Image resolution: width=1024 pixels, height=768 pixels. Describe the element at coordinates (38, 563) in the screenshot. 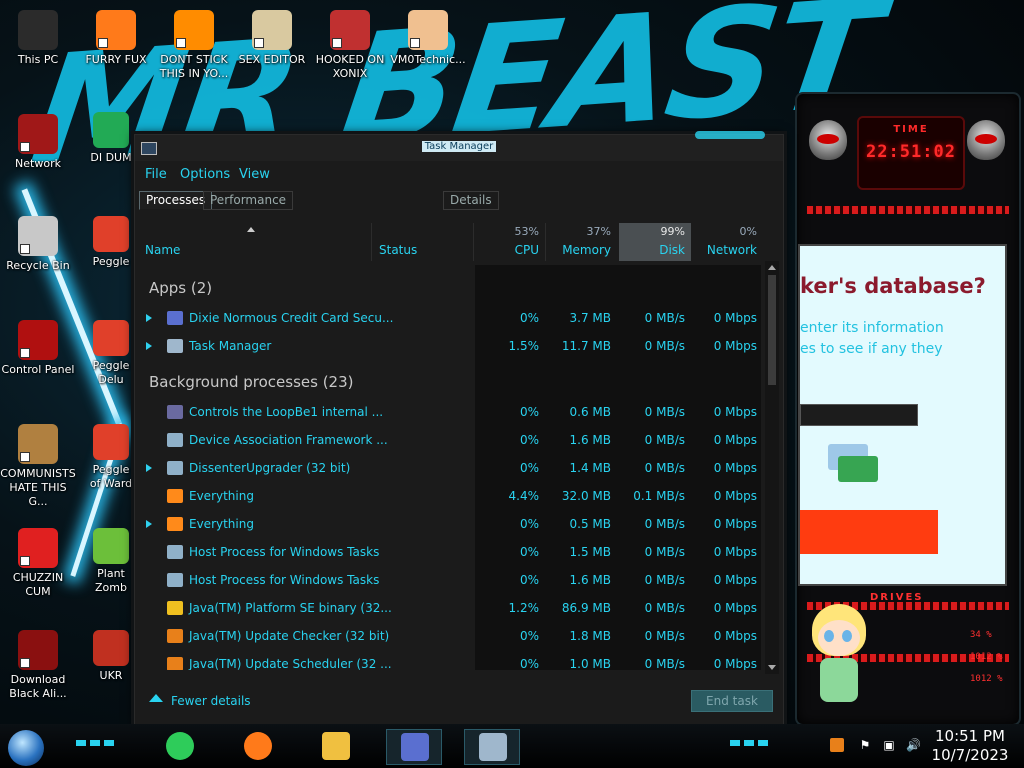

I see `desktop-icon: CHUZZIN CUM` at that location.